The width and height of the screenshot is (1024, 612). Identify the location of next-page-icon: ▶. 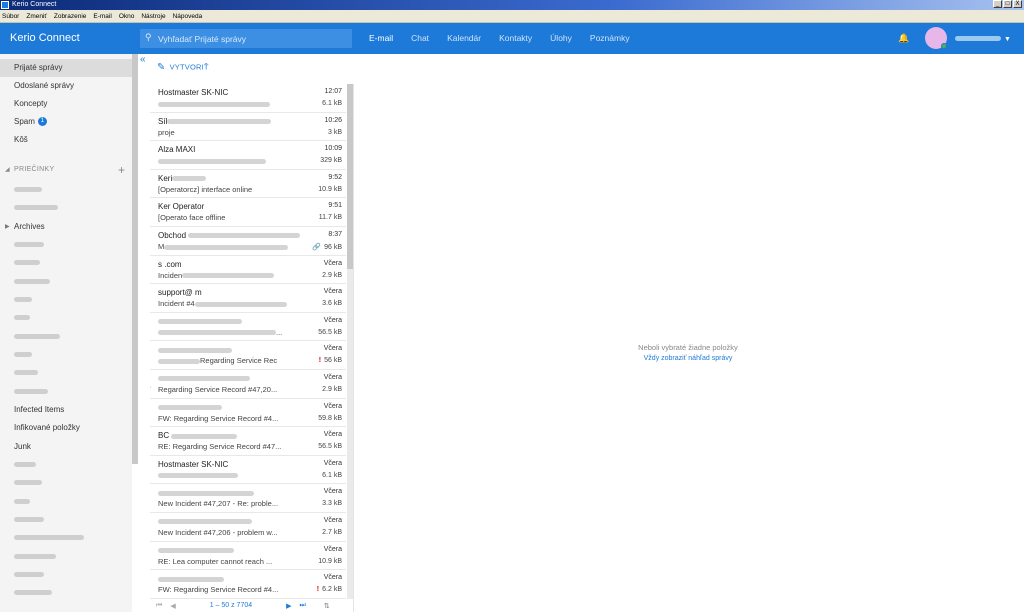
(288, 606).